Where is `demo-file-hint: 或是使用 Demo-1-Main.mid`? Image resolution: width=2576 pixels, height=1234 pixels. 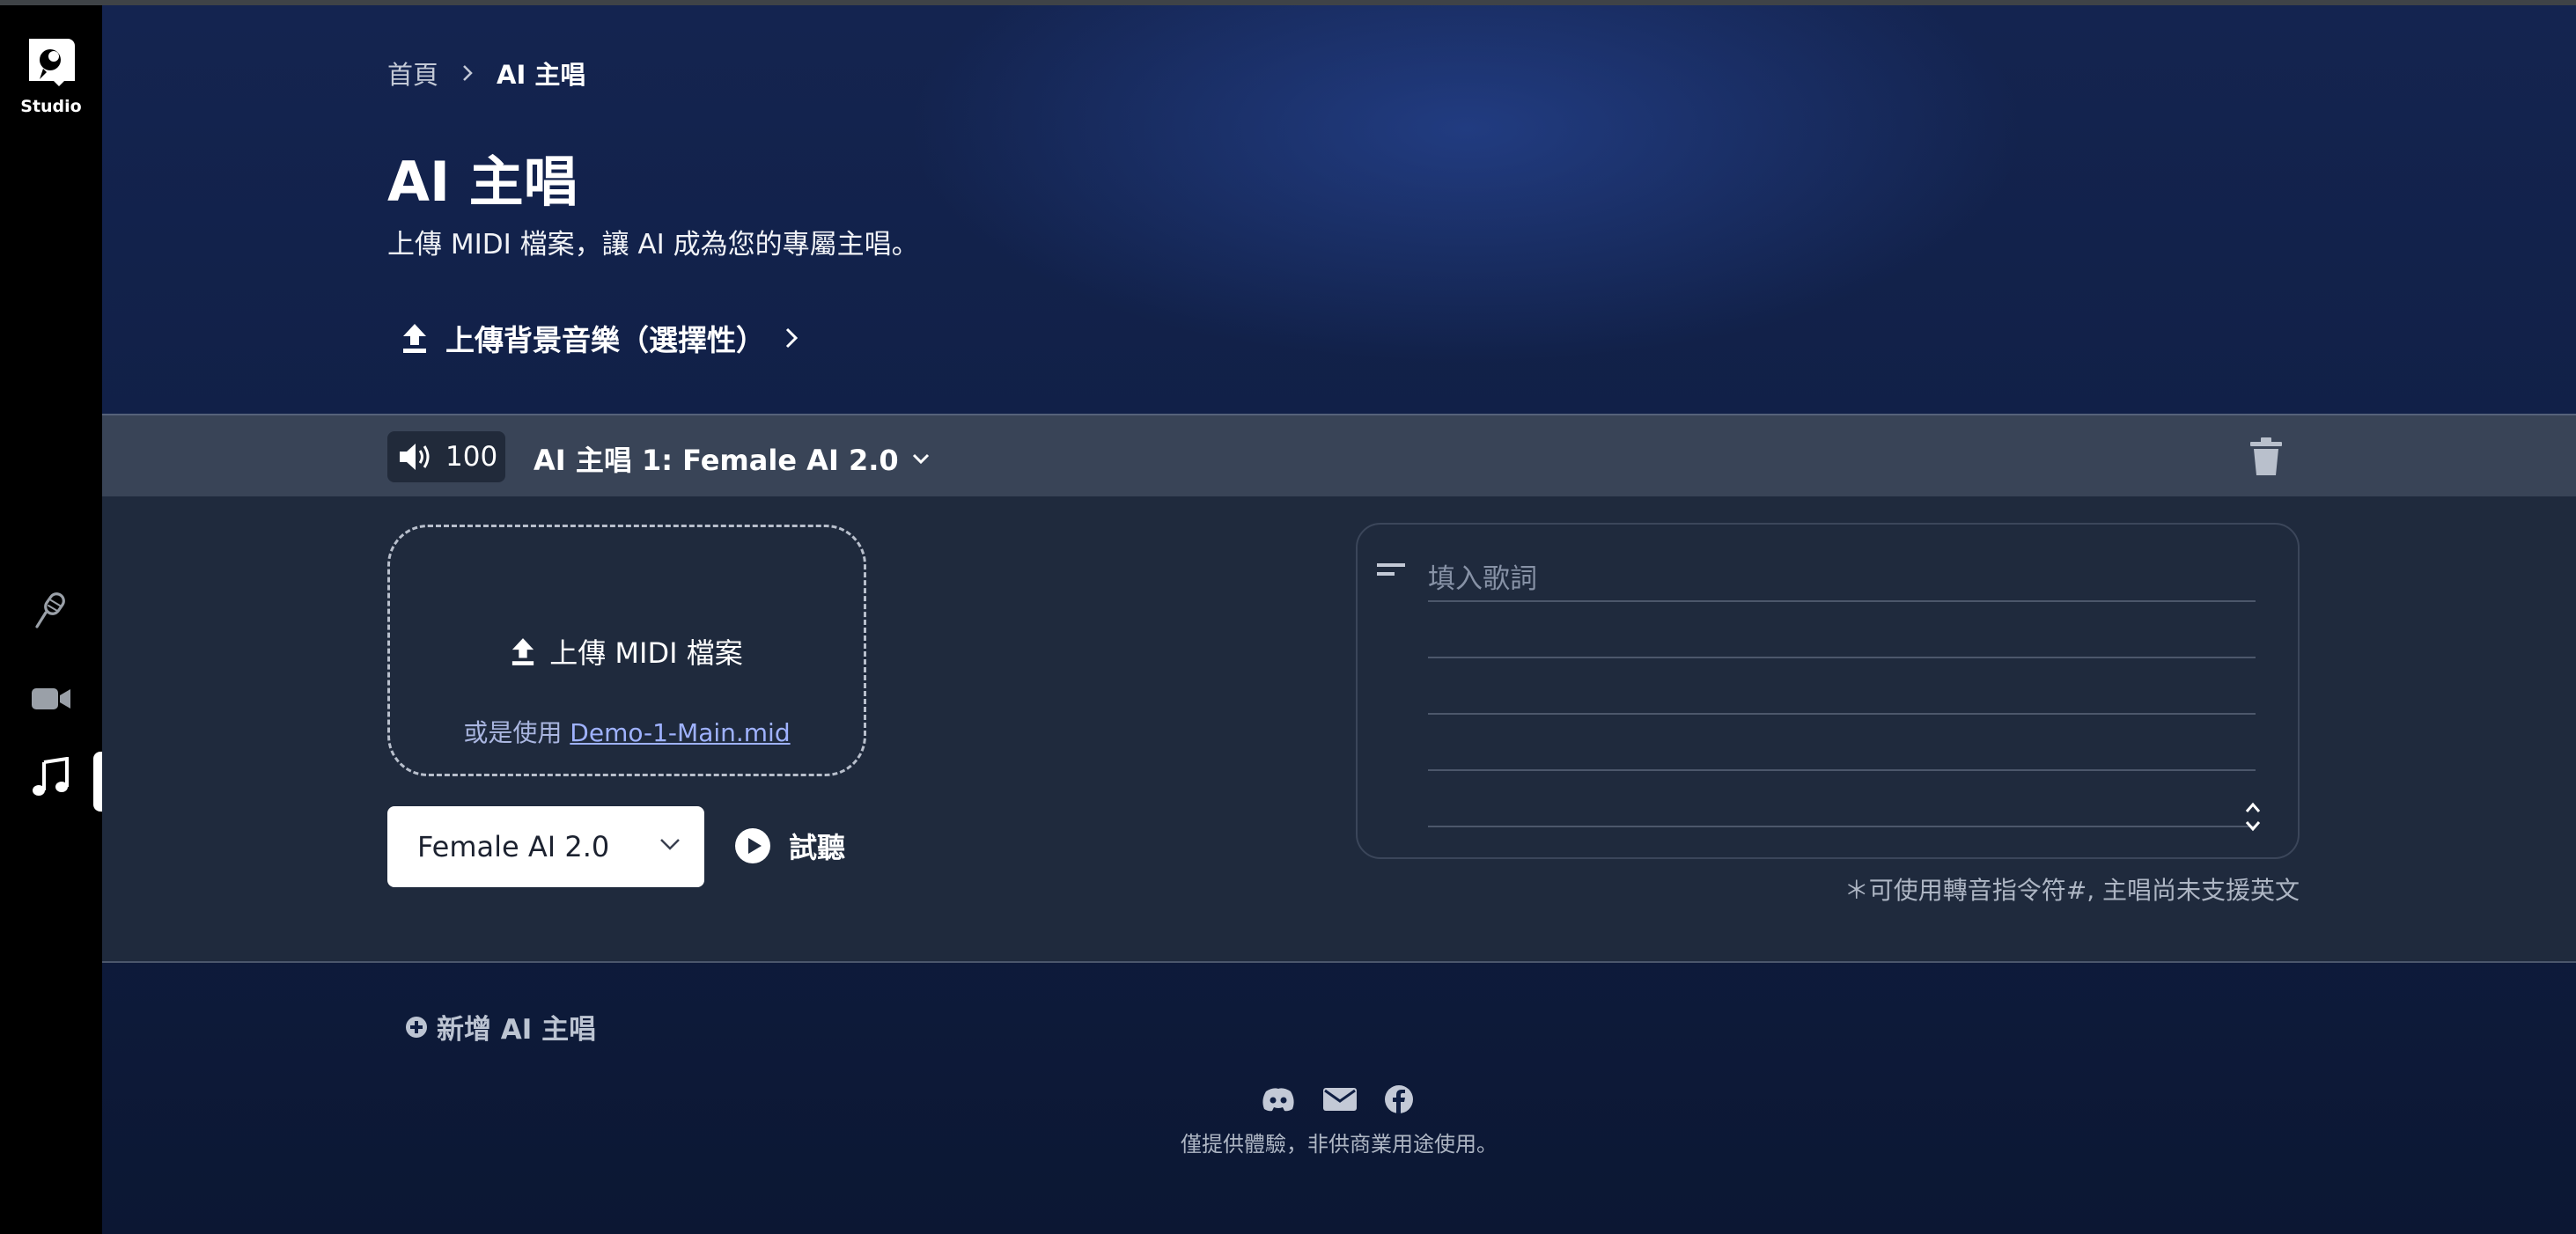
demo-file-hint: 或是使用 Demo-1-Main.mid is located at coordinates (627, 731).